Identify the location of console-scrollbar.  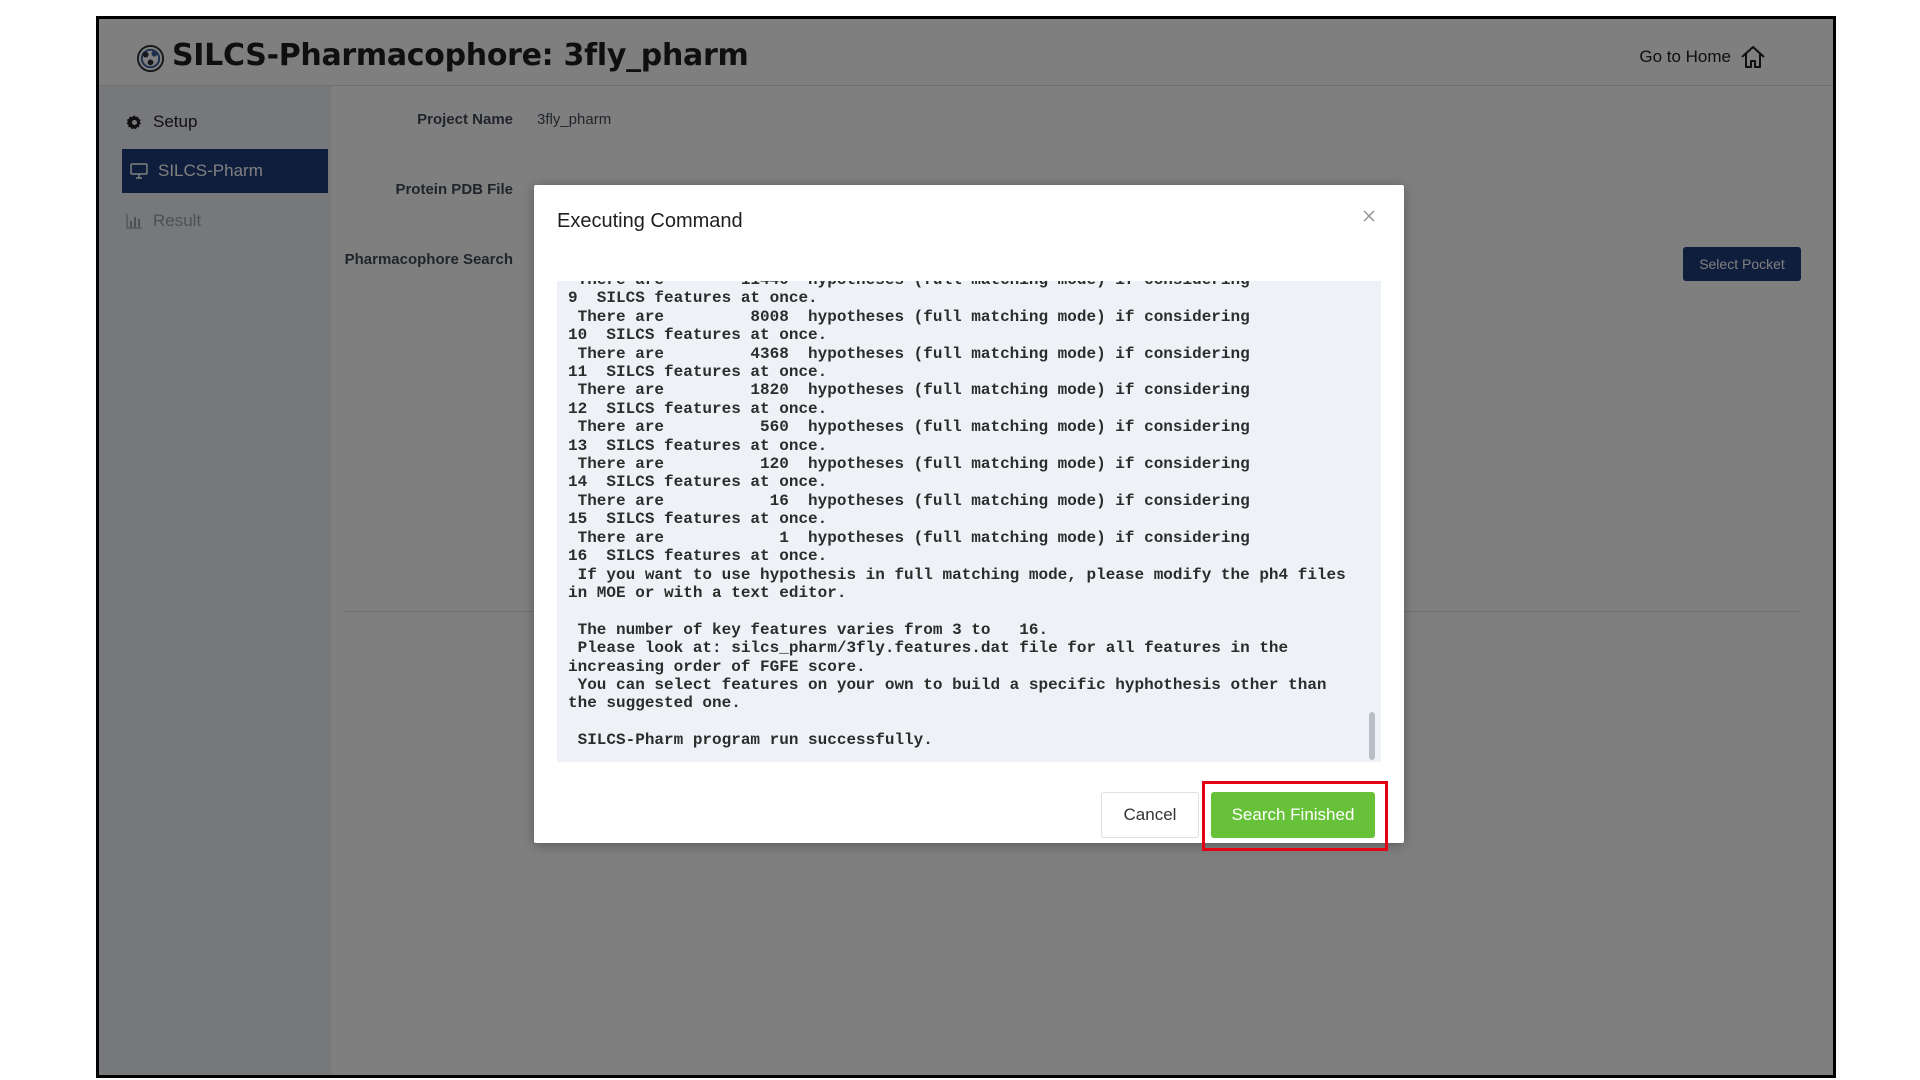
(1372, 521).